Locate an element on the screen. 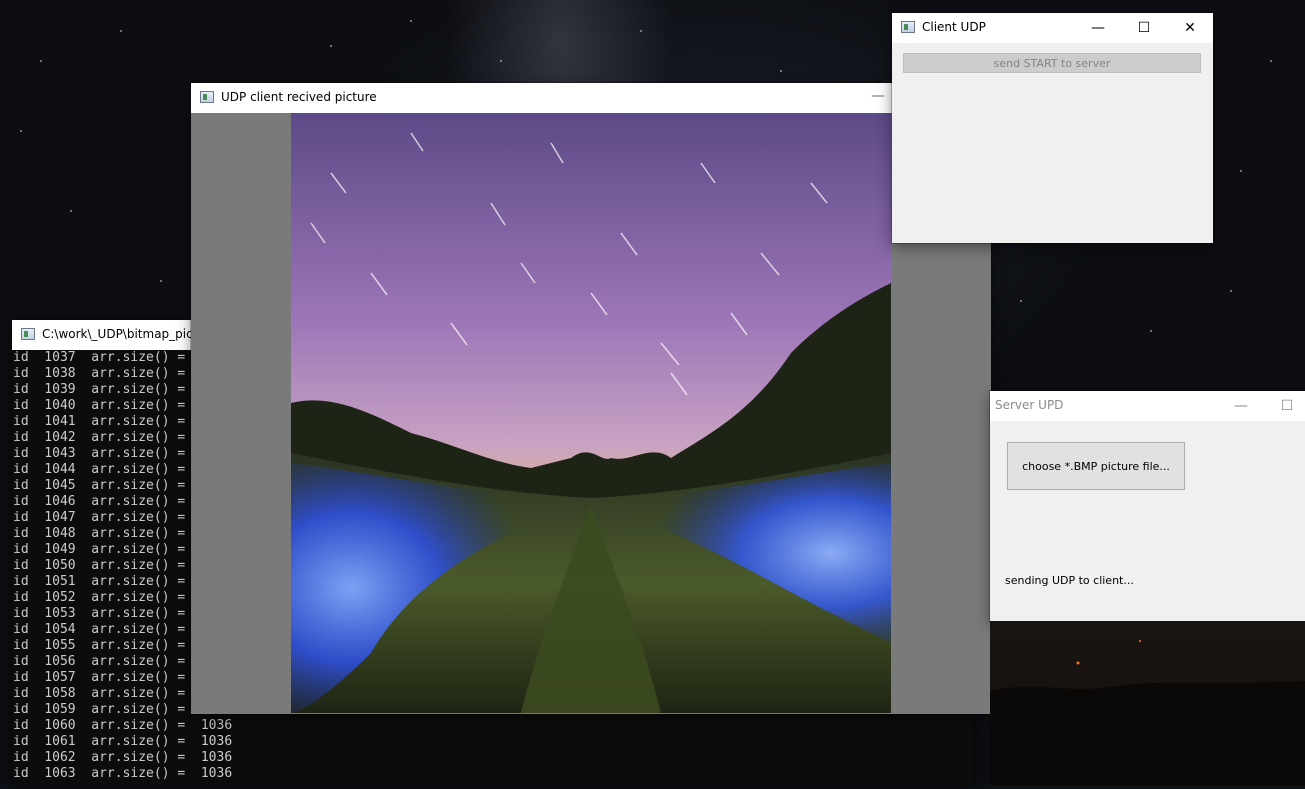  console-line: id 1062 arr.size() = 1036 is located at coordinates (123, 757).